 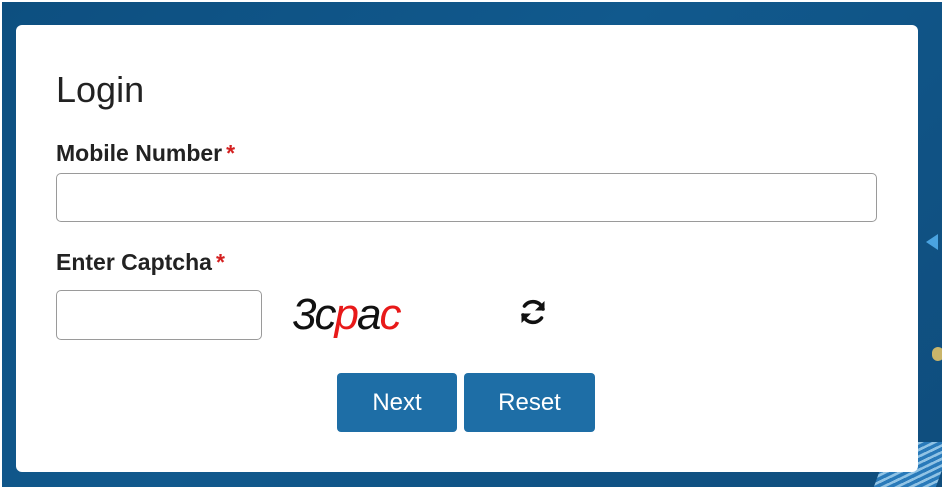 I want to click on refresh-captcha-button, so click(x=533, y=312).